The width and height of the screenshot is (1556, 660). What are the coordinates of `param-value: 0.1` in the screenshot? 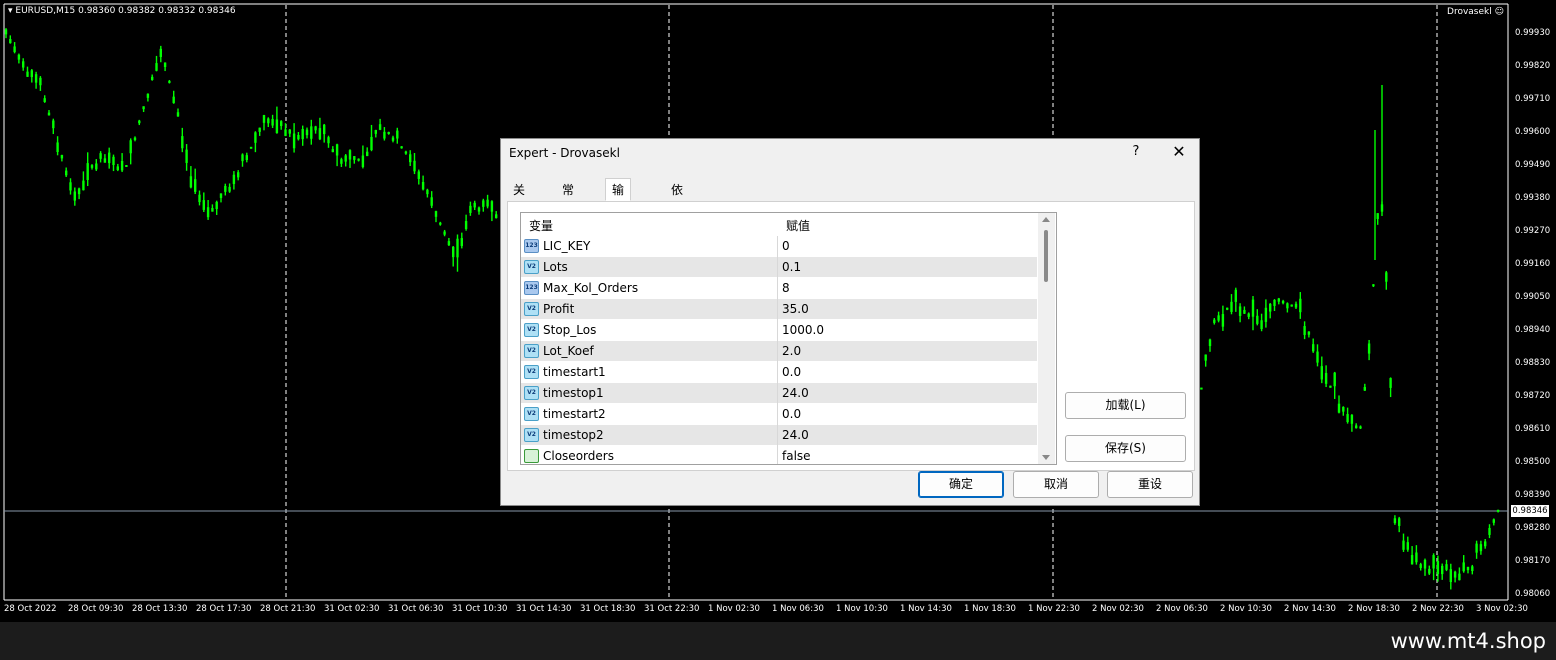 It's located at (791, 267).